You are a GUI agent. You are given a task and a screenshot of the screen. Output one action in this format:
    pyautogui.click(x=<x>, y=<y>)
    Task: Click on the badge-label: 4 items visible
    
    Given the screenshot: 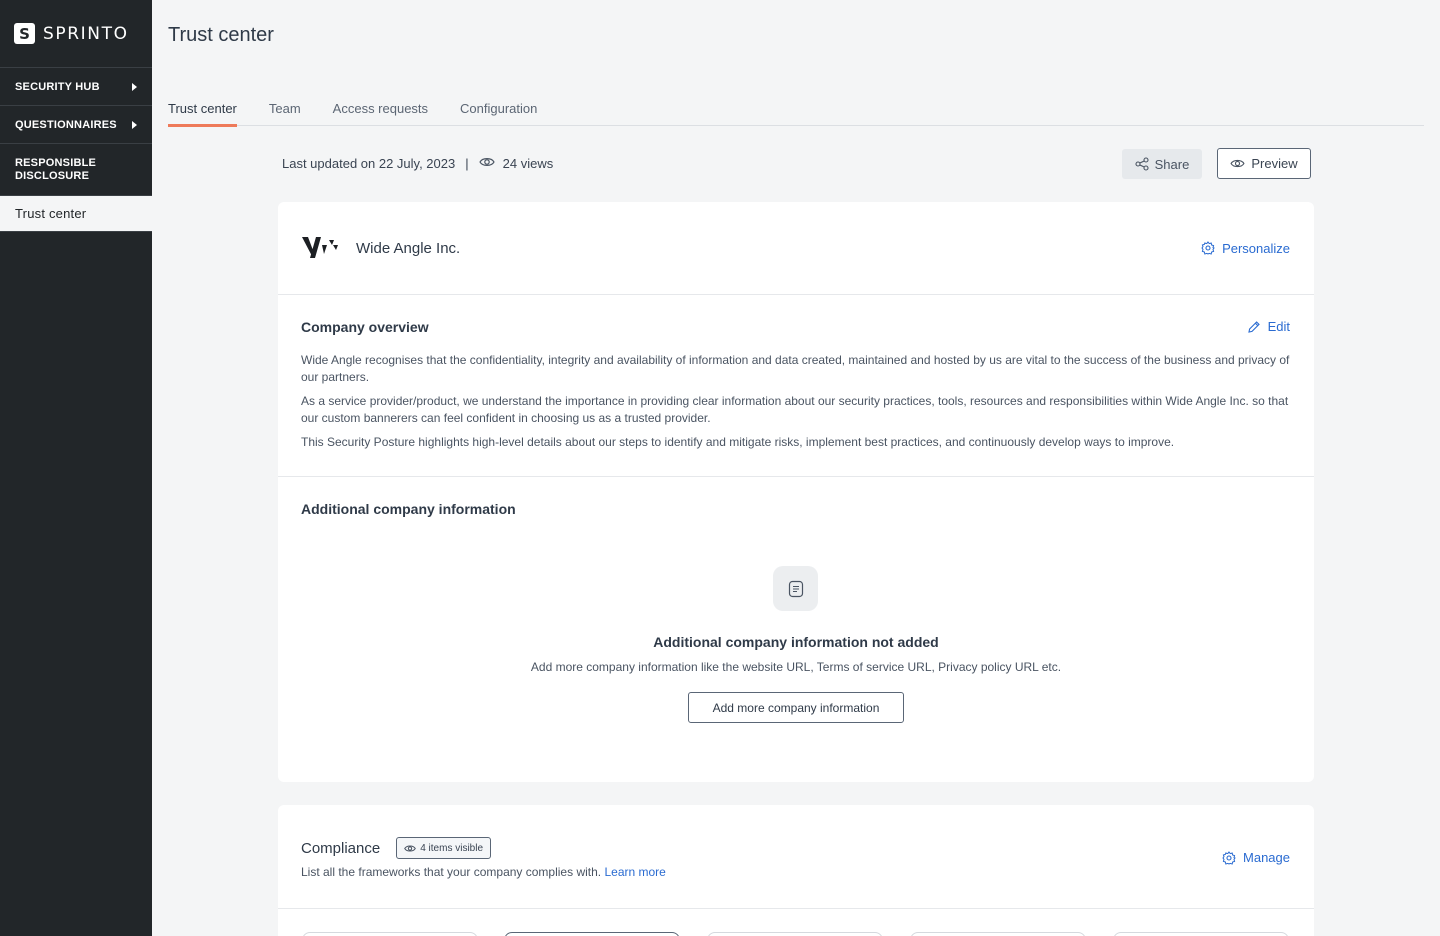 What is the action you would take?
    pyautogui.click(x=452, y=848)
    